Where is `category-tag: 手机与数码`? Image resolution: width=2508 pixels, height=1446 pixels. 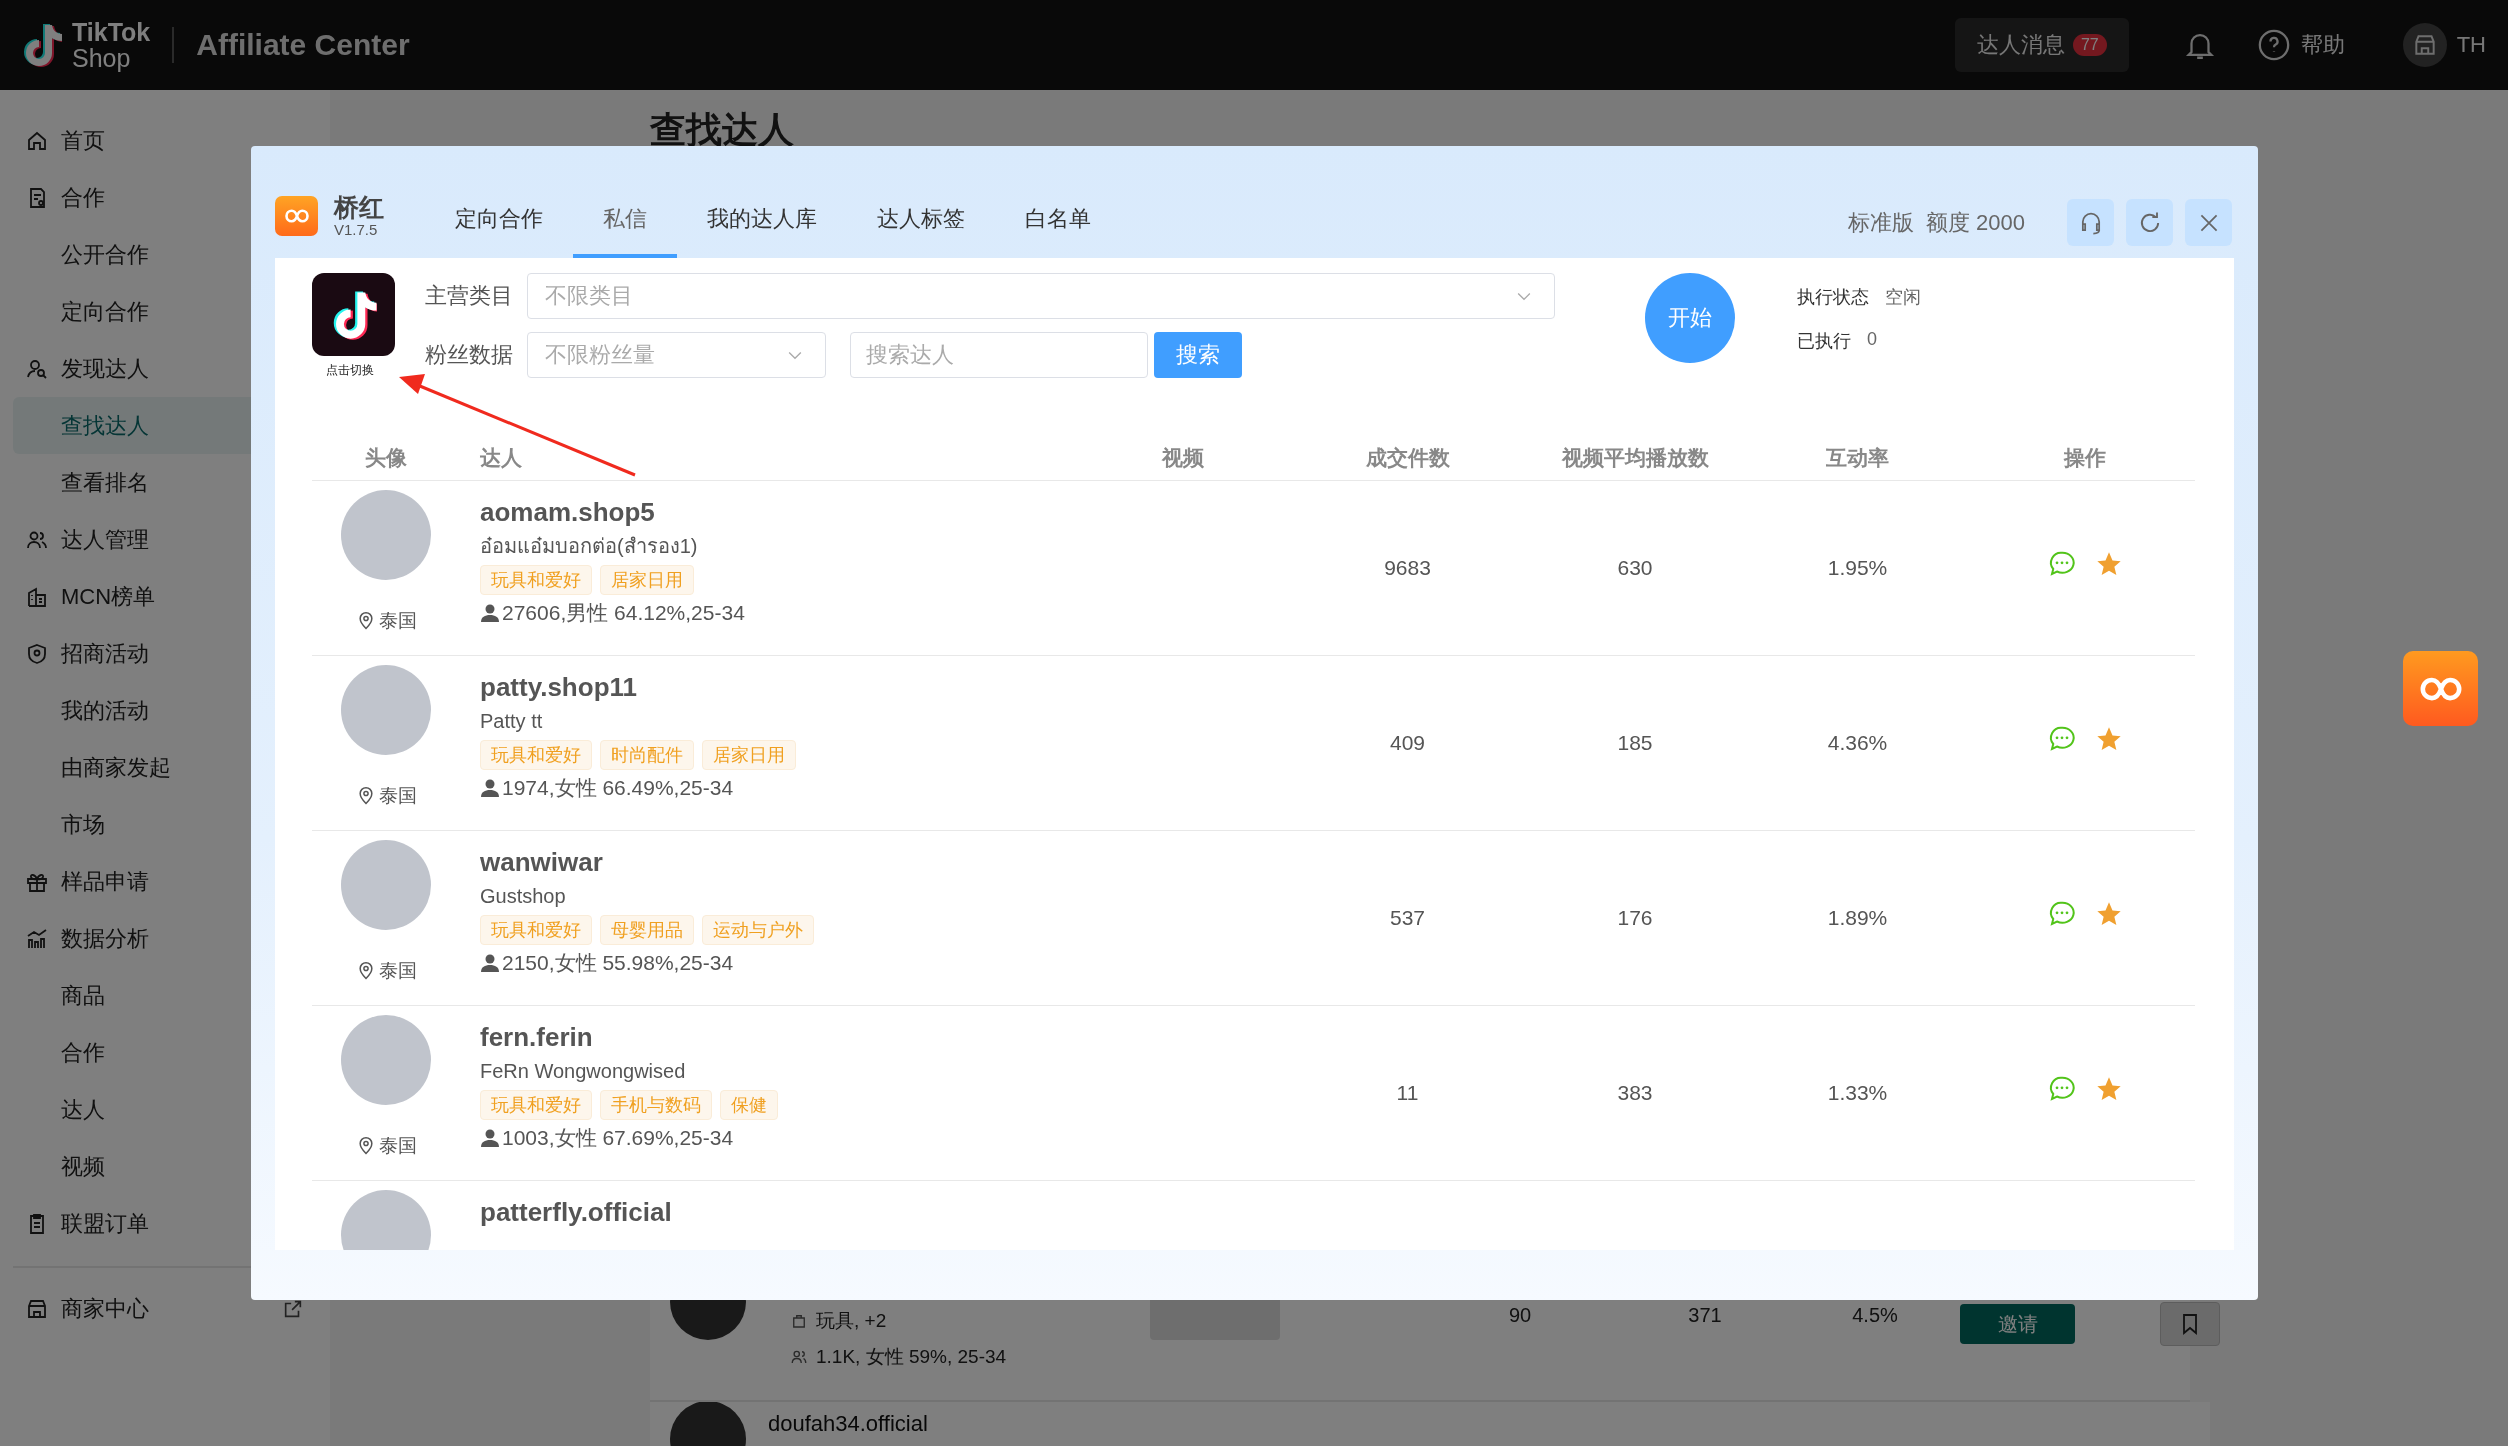 category-tag: 手机与数码 is located at coordinates (656, 1105).